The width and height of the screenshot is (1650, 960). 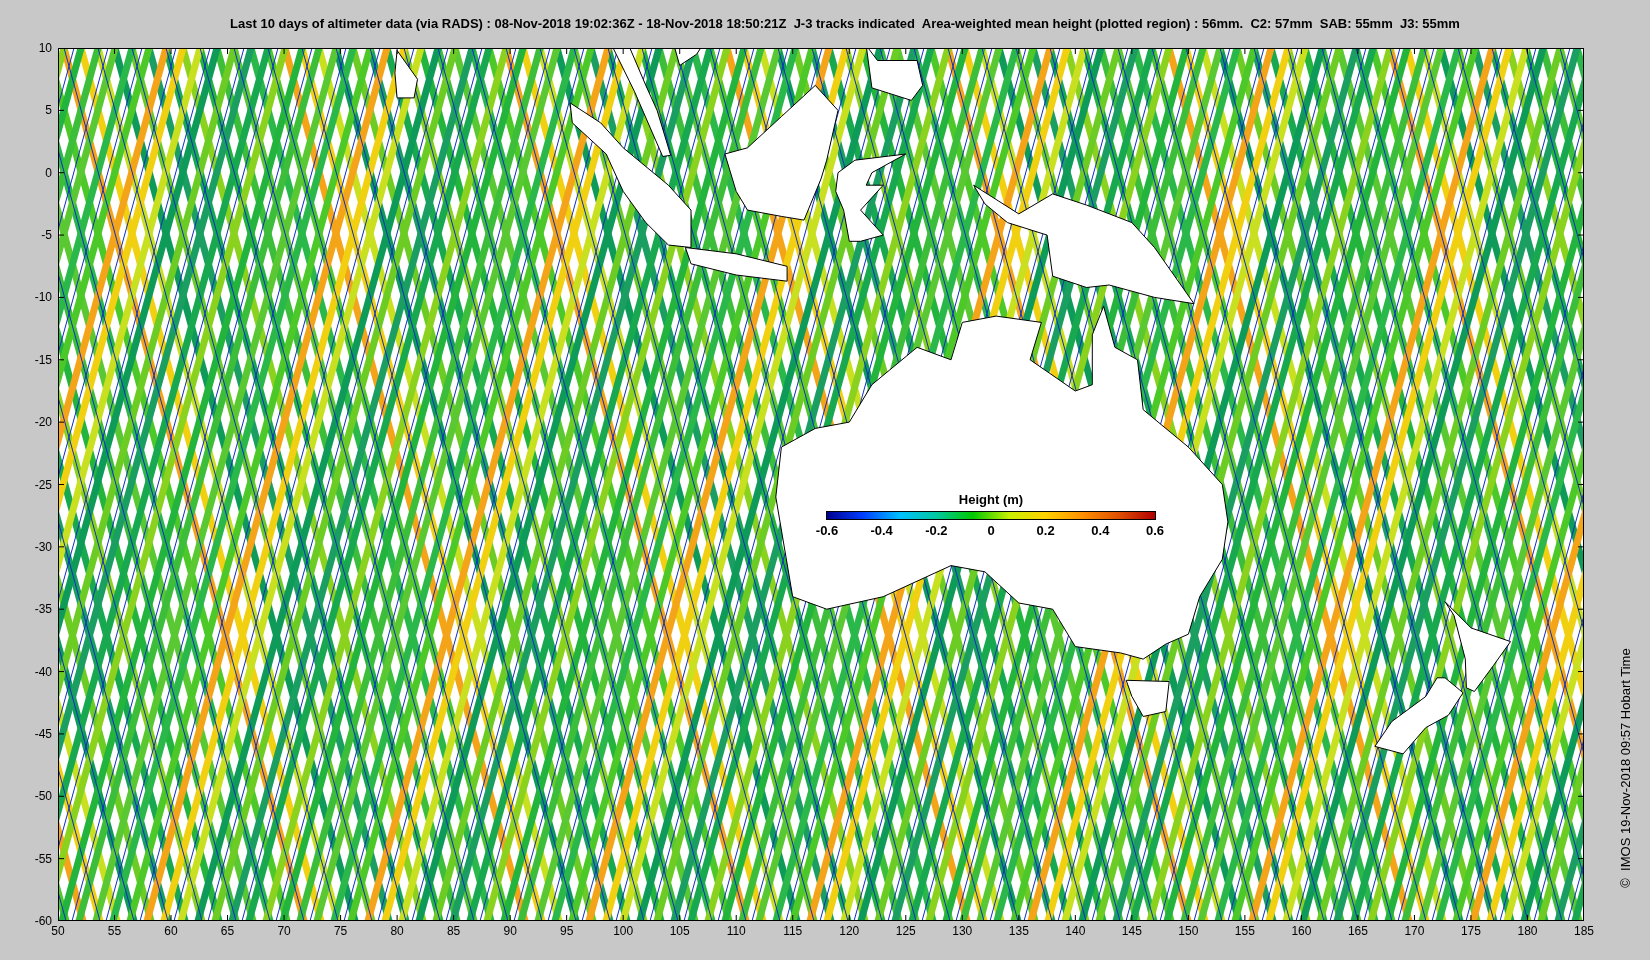 What do you see at coordinates (1301, 931) in the screenshot?
I see `x-axis-label: 160` at bounding box center [1301, 931].